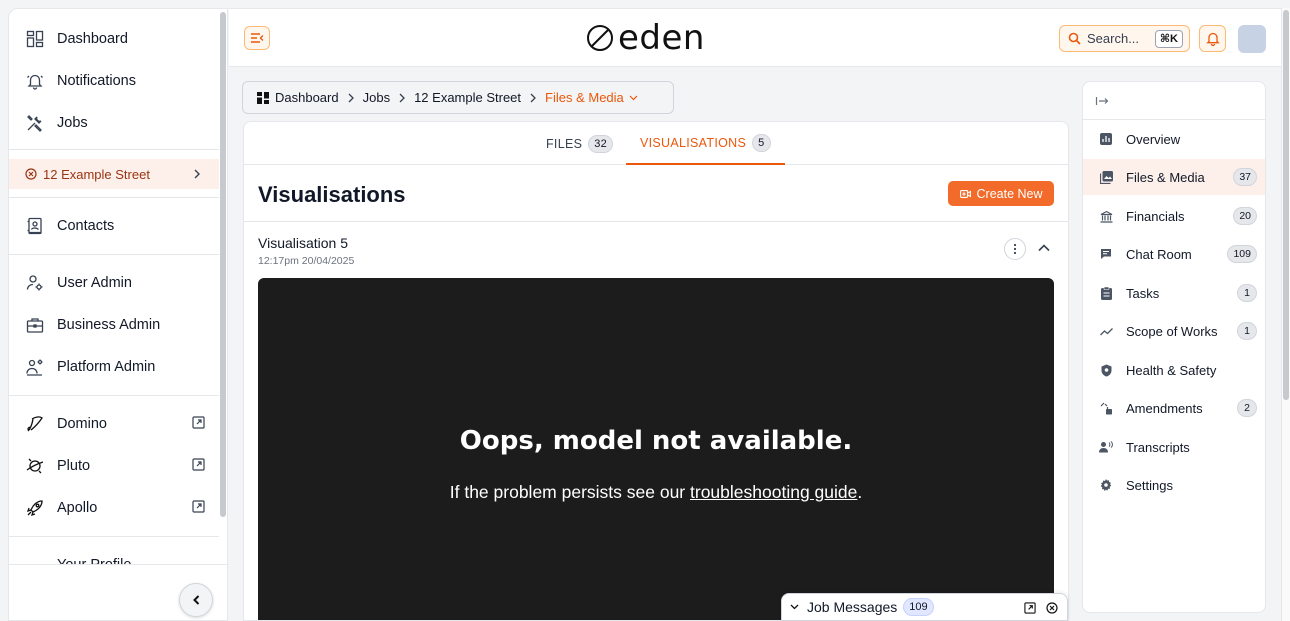 The height and width of the screenshot is (621, 1290). Describe the element at coordinates (223, 264) in the screenshot. I see `sidebar-scrollbar` at that location.